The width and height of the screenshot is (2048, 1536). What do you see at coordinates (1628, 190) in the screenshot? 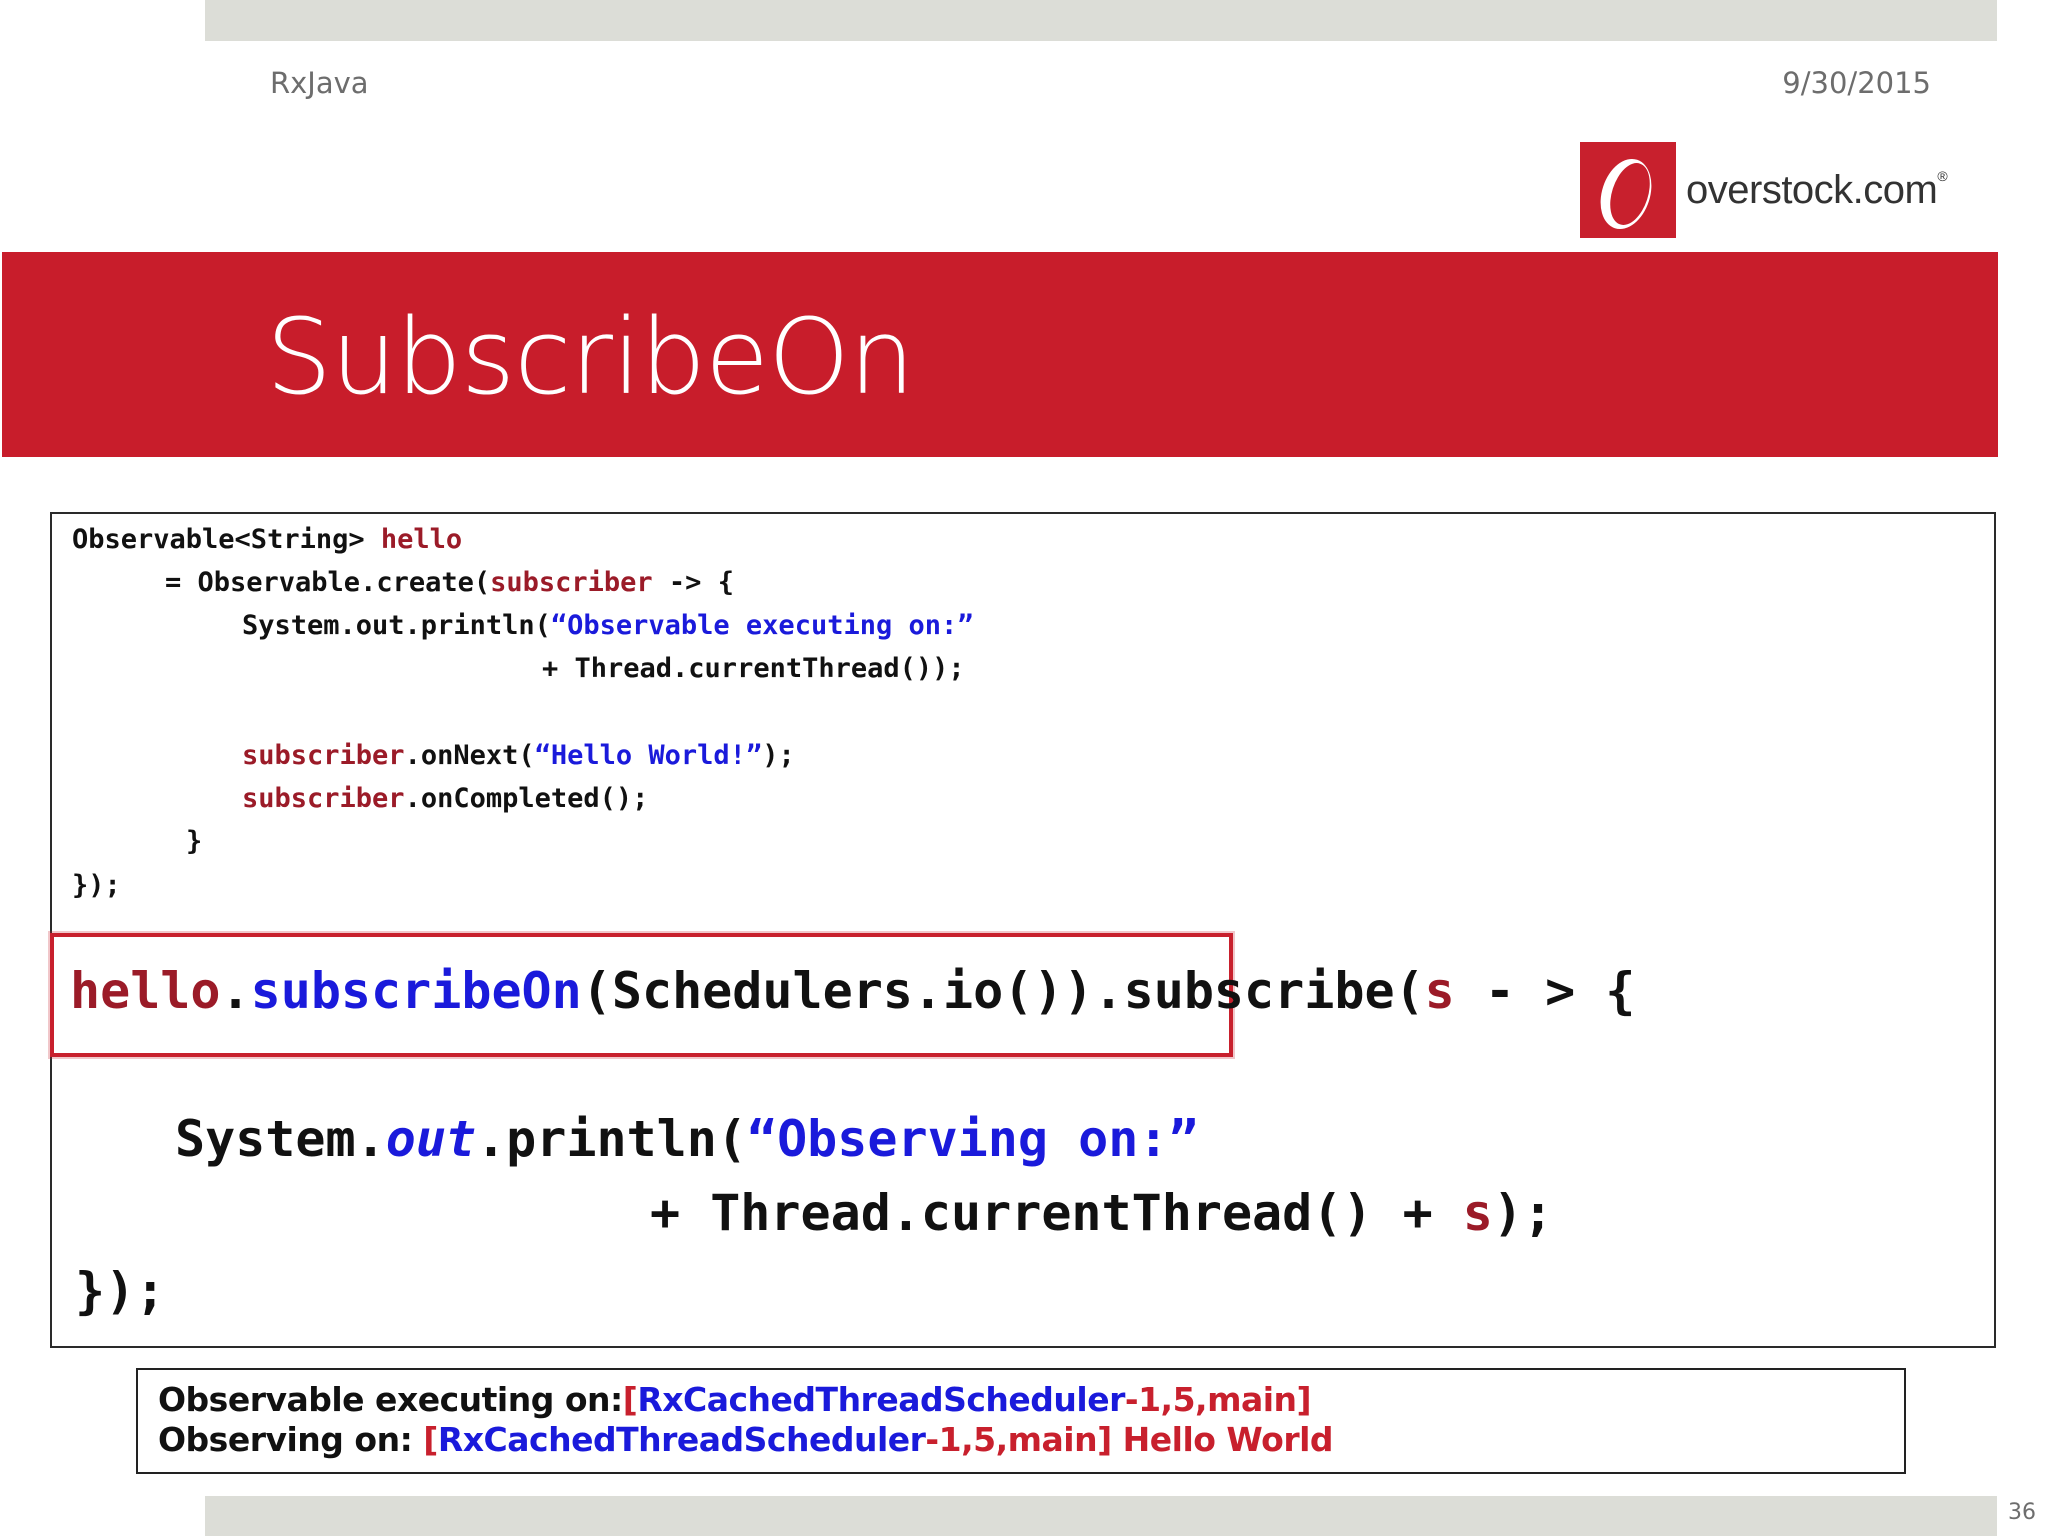
I see `logo-o-icon` at bounding box center [1628, 190].